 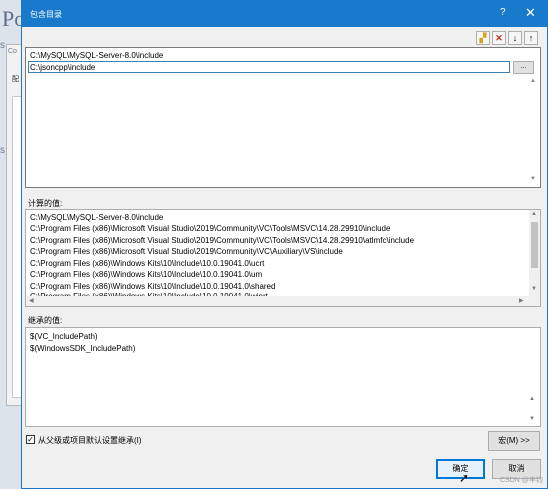 I want to click on scrollbar-thumb, so click(x=534, y=245).